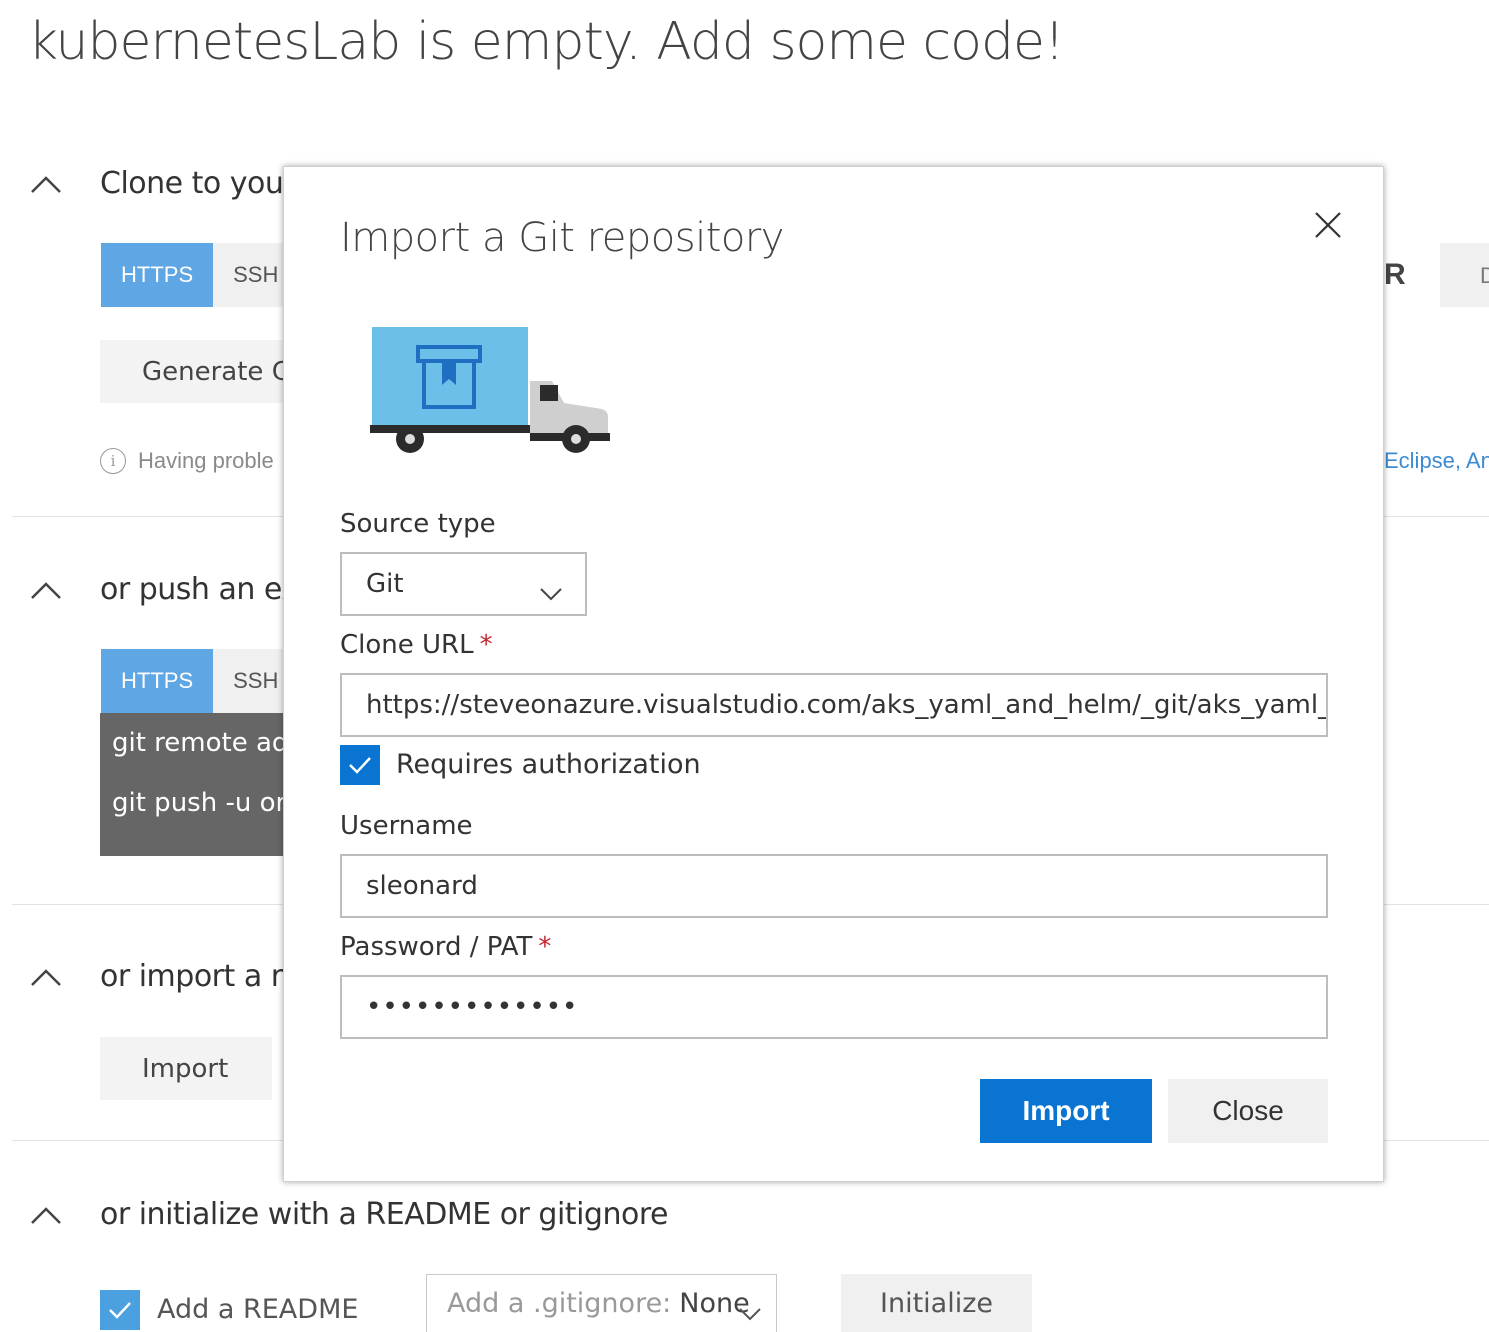 The image size is (1489, 1332). I want to click on help-row: i Having proble, so click(187, 461).